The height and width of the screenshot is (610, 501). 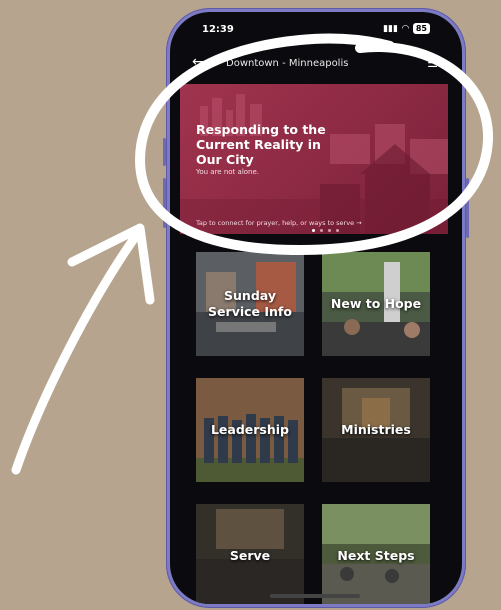 I want to click on nav-title: Downtown - Minneapolis, so click(x=287, y=63).